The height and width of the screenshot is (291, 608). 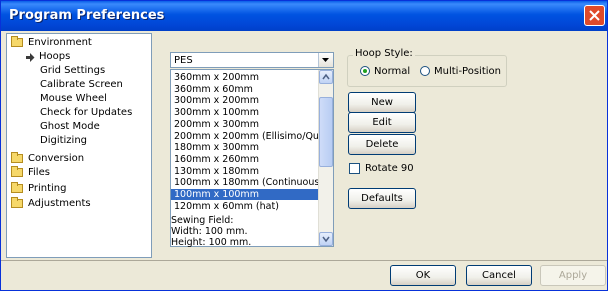 I want to click on tree-item-grid-settings: Grid Settings, so click(x=72, y=71).